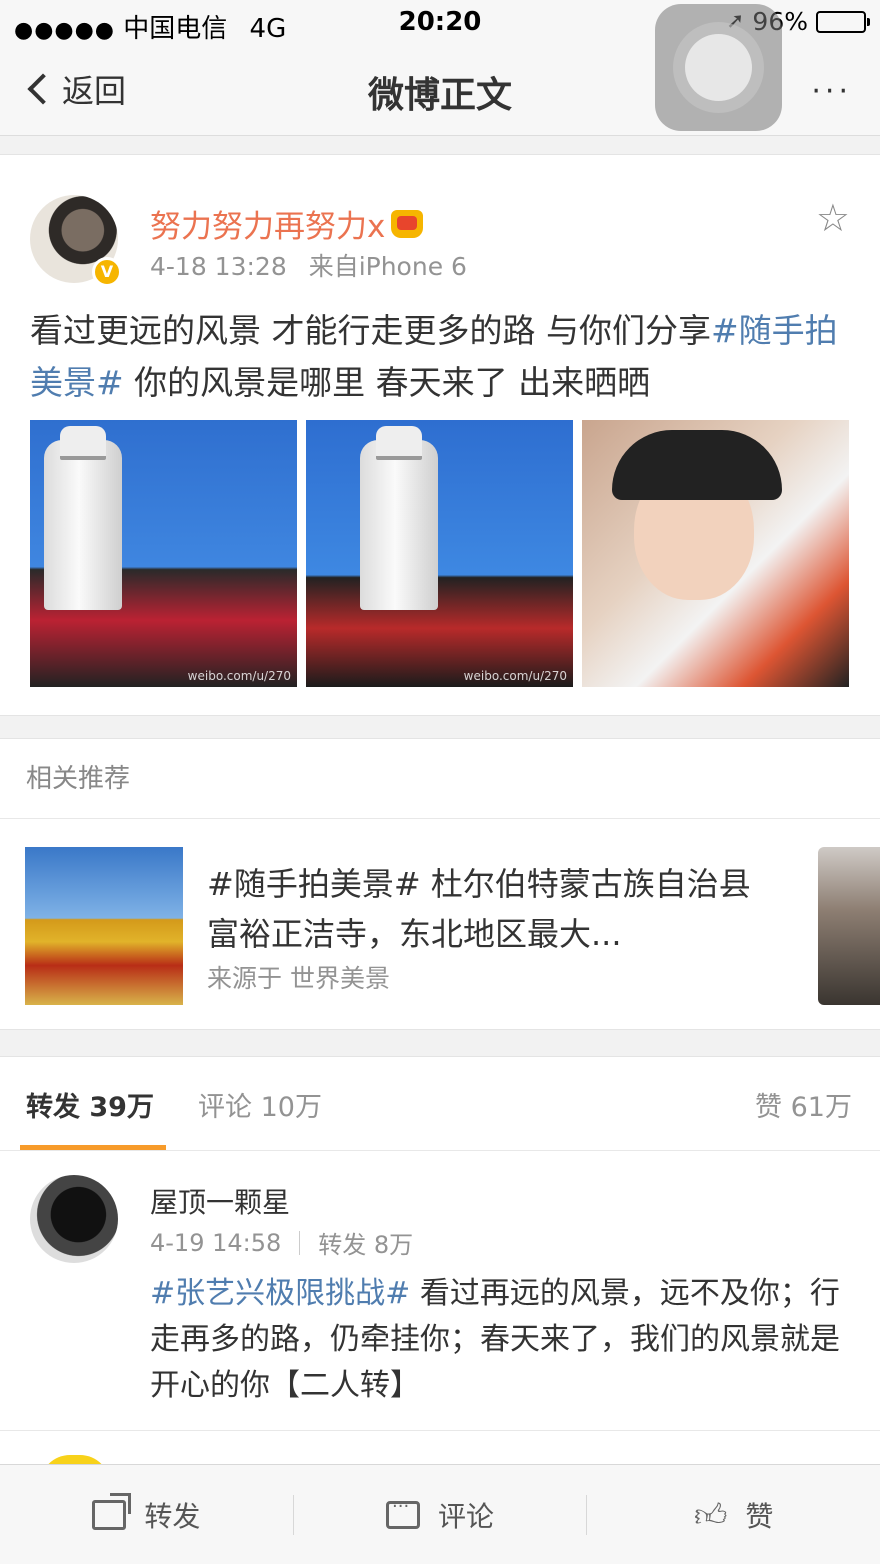 The height and width of the screenshot is (1564, 880). I want to click on repost-hashtag: #张艺兴极限挑战#, so click(280, 1293).